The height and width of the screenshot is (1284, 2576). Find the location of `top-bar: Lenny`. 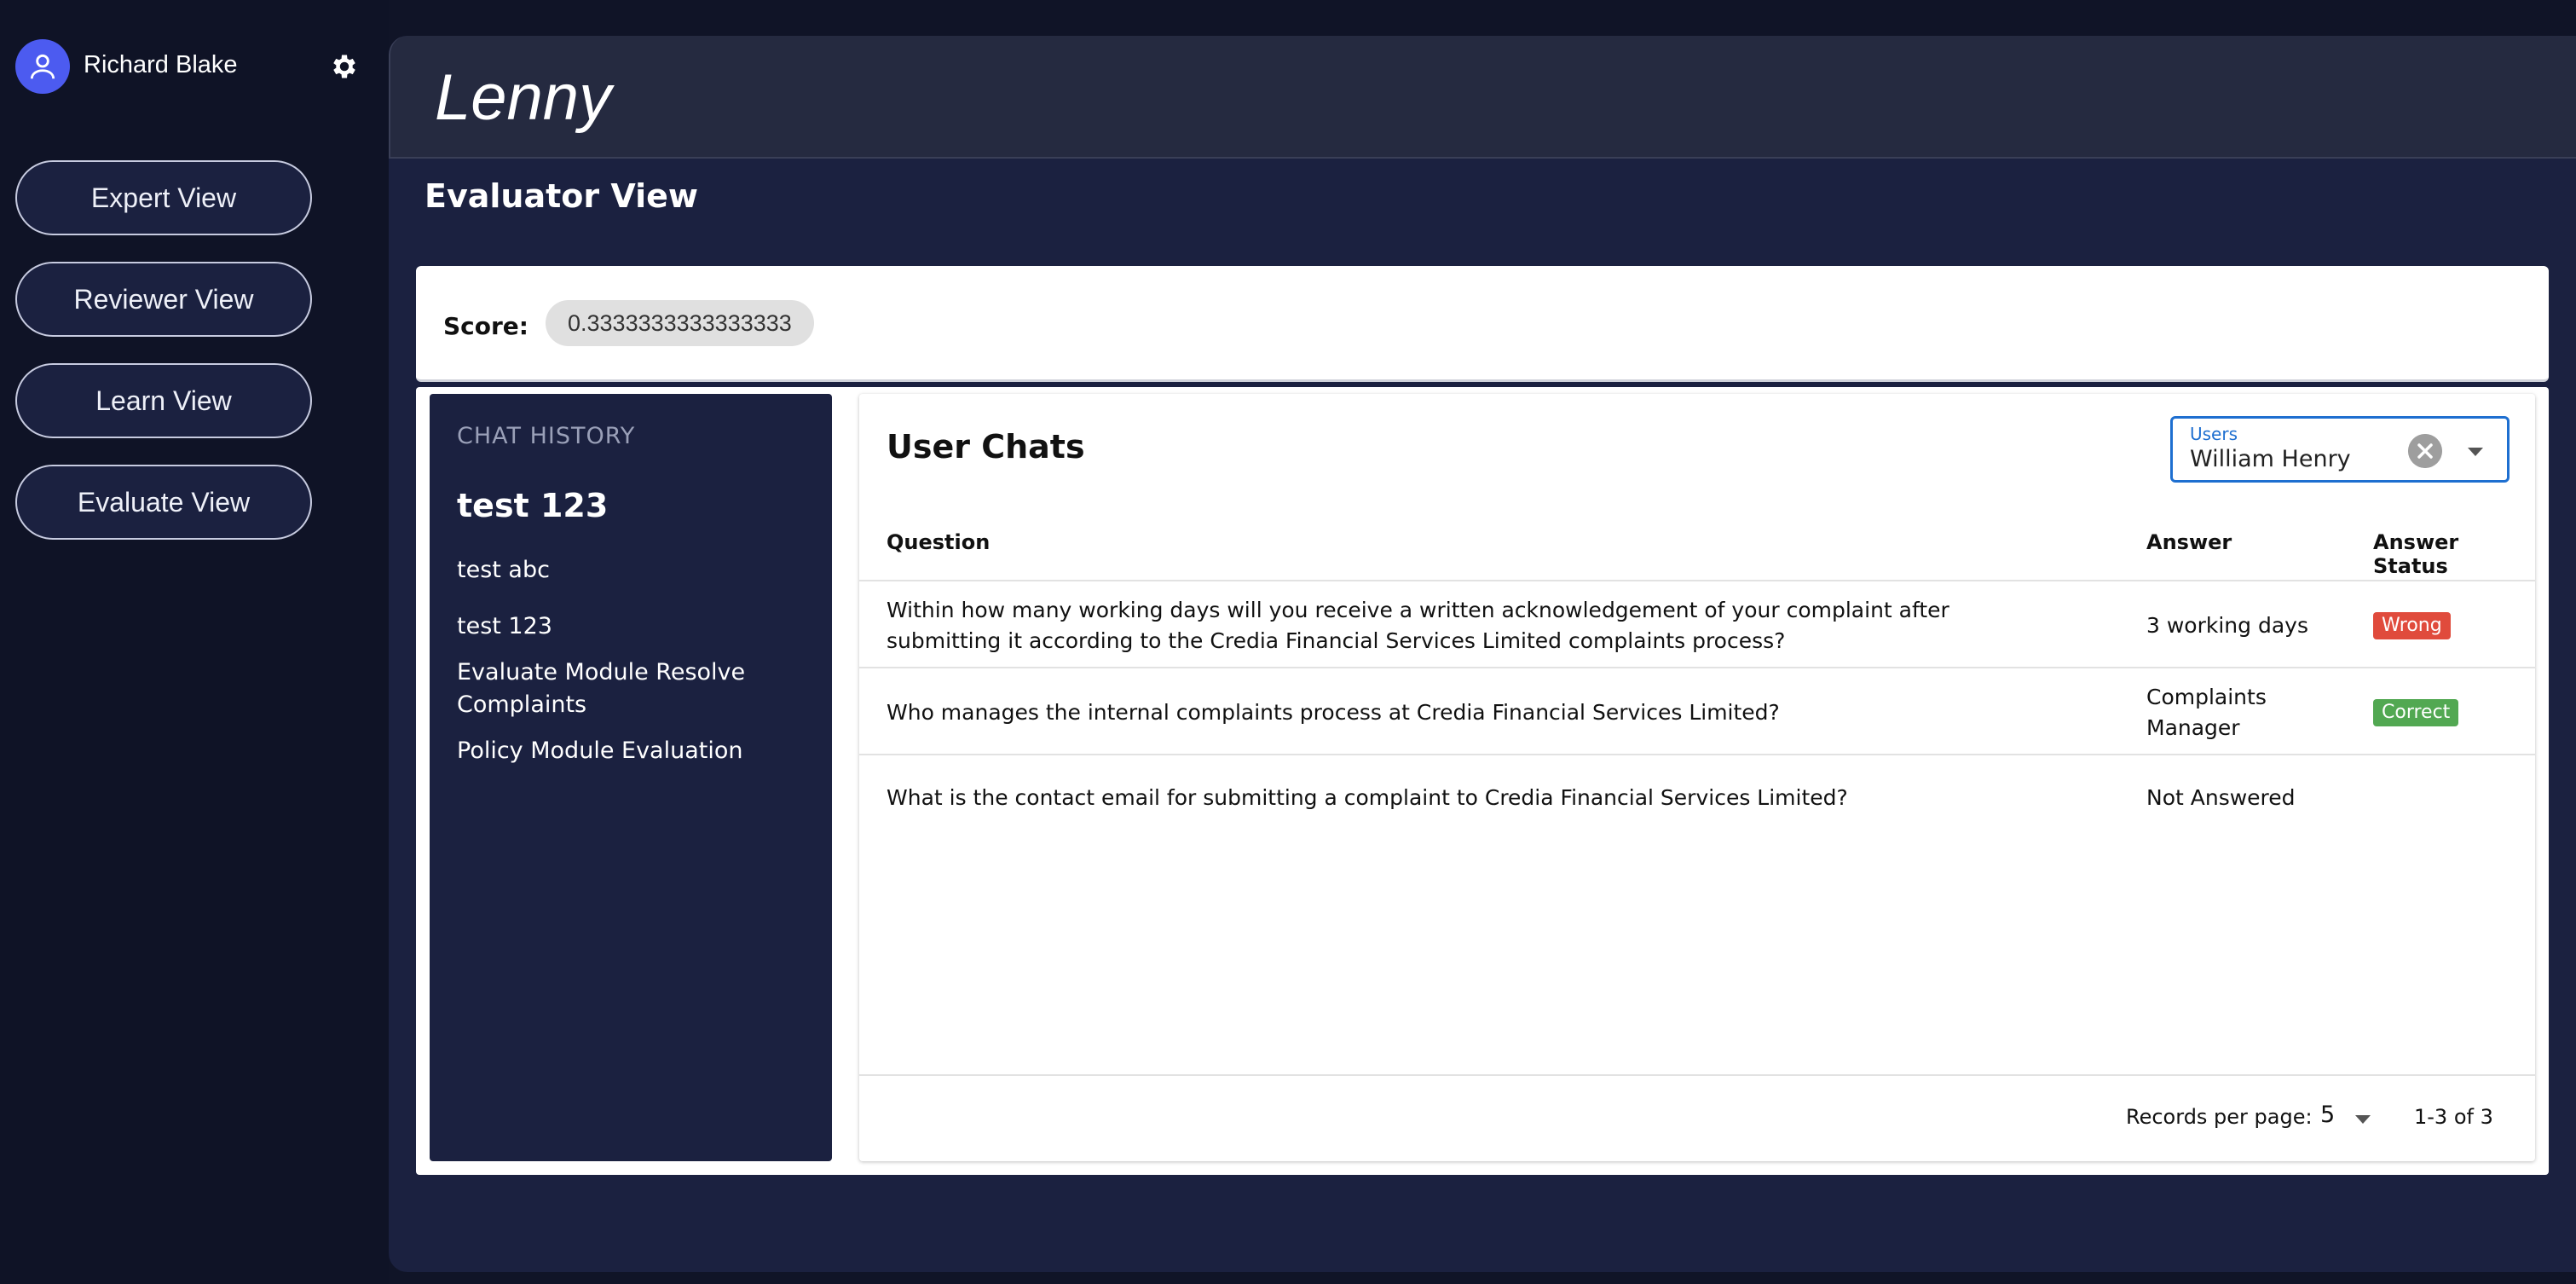

top-bar: Lenny is located at coordinates (1482, 98).